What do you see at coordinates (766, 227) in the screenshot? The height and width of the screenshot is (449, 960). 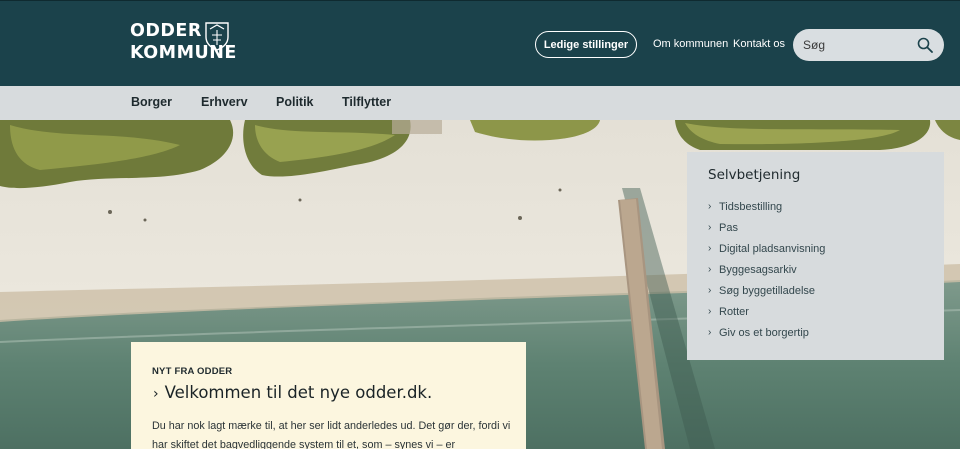 I see `selfservice-item: › Pas` at bounding box center [766, 227].